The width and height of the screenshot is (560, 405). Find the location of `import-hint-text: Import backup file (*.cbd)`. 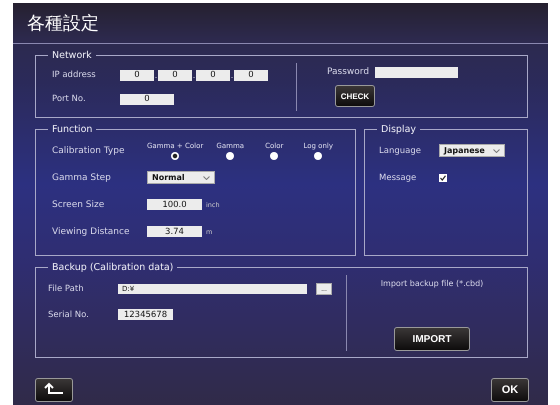

import-hint-text: Import backup file (*.cbd) is located at coordinates (432, 283).